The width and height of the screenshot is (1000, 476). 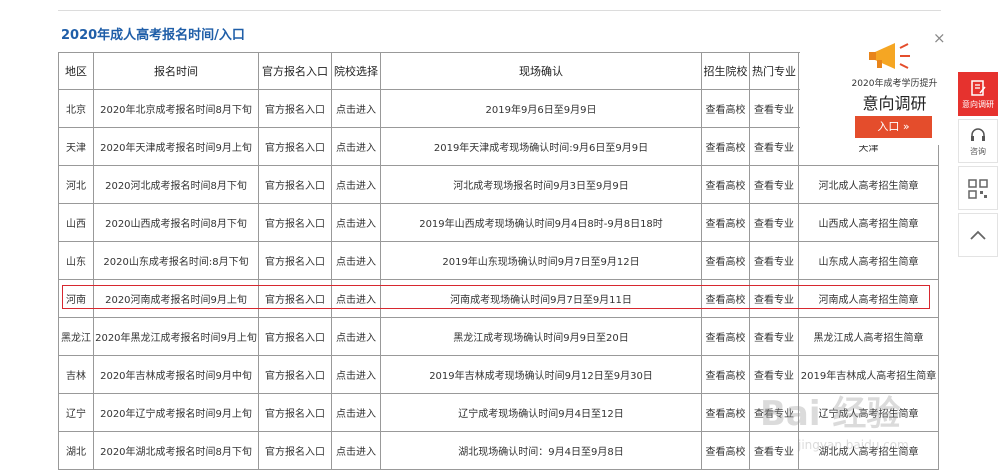 I want to click on baidu-jingyan-watermark: Bai 经验 jingyan.baidu.com, so click(x=834, y=423).